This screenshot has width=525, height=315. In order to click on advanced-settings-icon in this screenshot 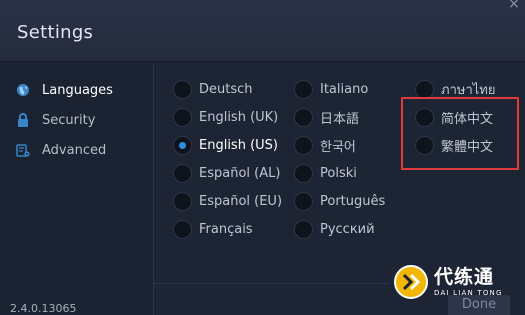, I will do `click(23, 150)`.